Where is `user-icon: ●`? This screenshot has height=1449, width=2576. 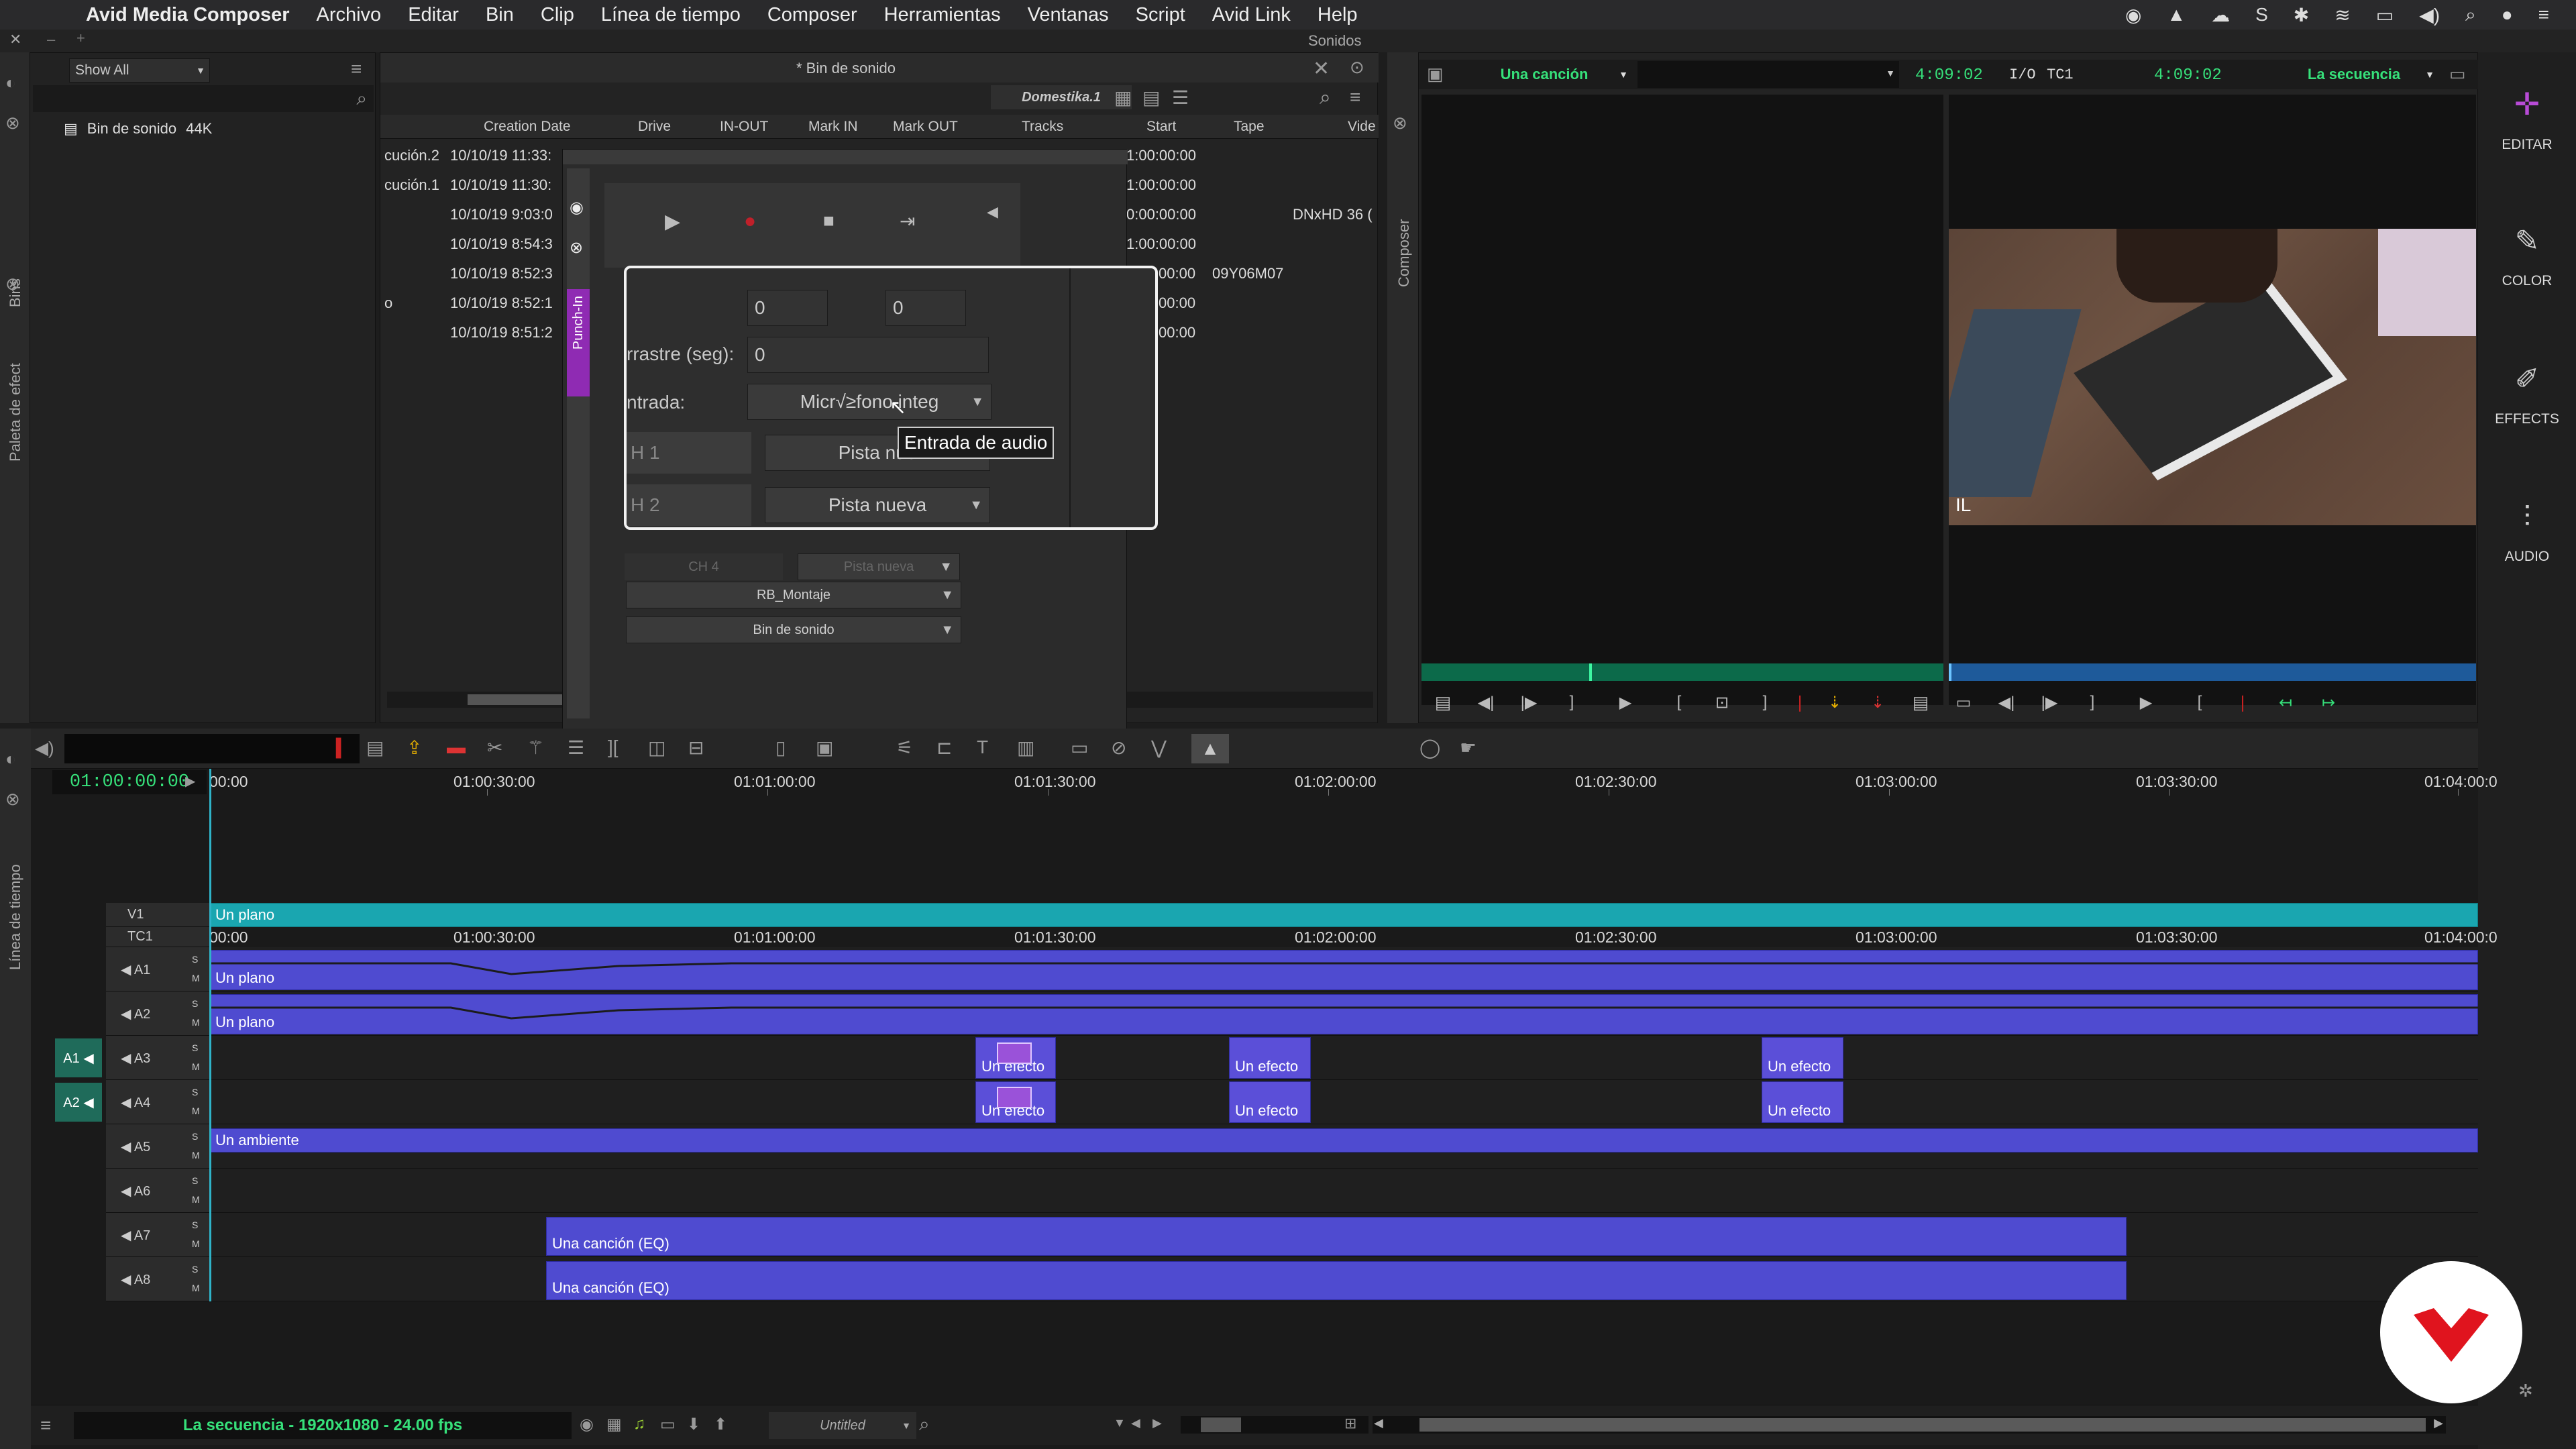 user-icon: ● is located at coordinates (2507, 15).